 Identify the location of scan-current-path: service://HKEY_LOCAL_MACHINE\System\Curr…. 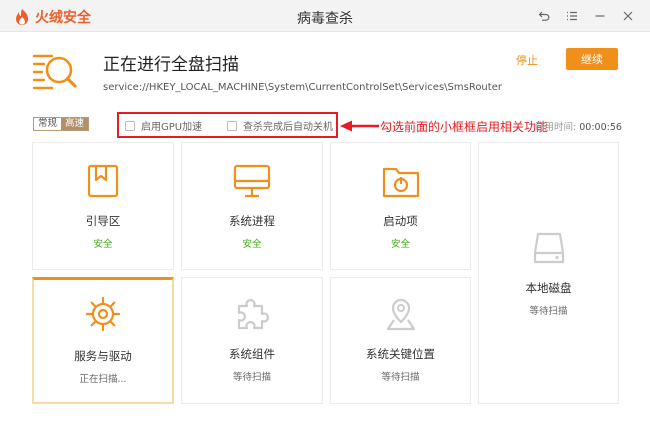
(302, 87).